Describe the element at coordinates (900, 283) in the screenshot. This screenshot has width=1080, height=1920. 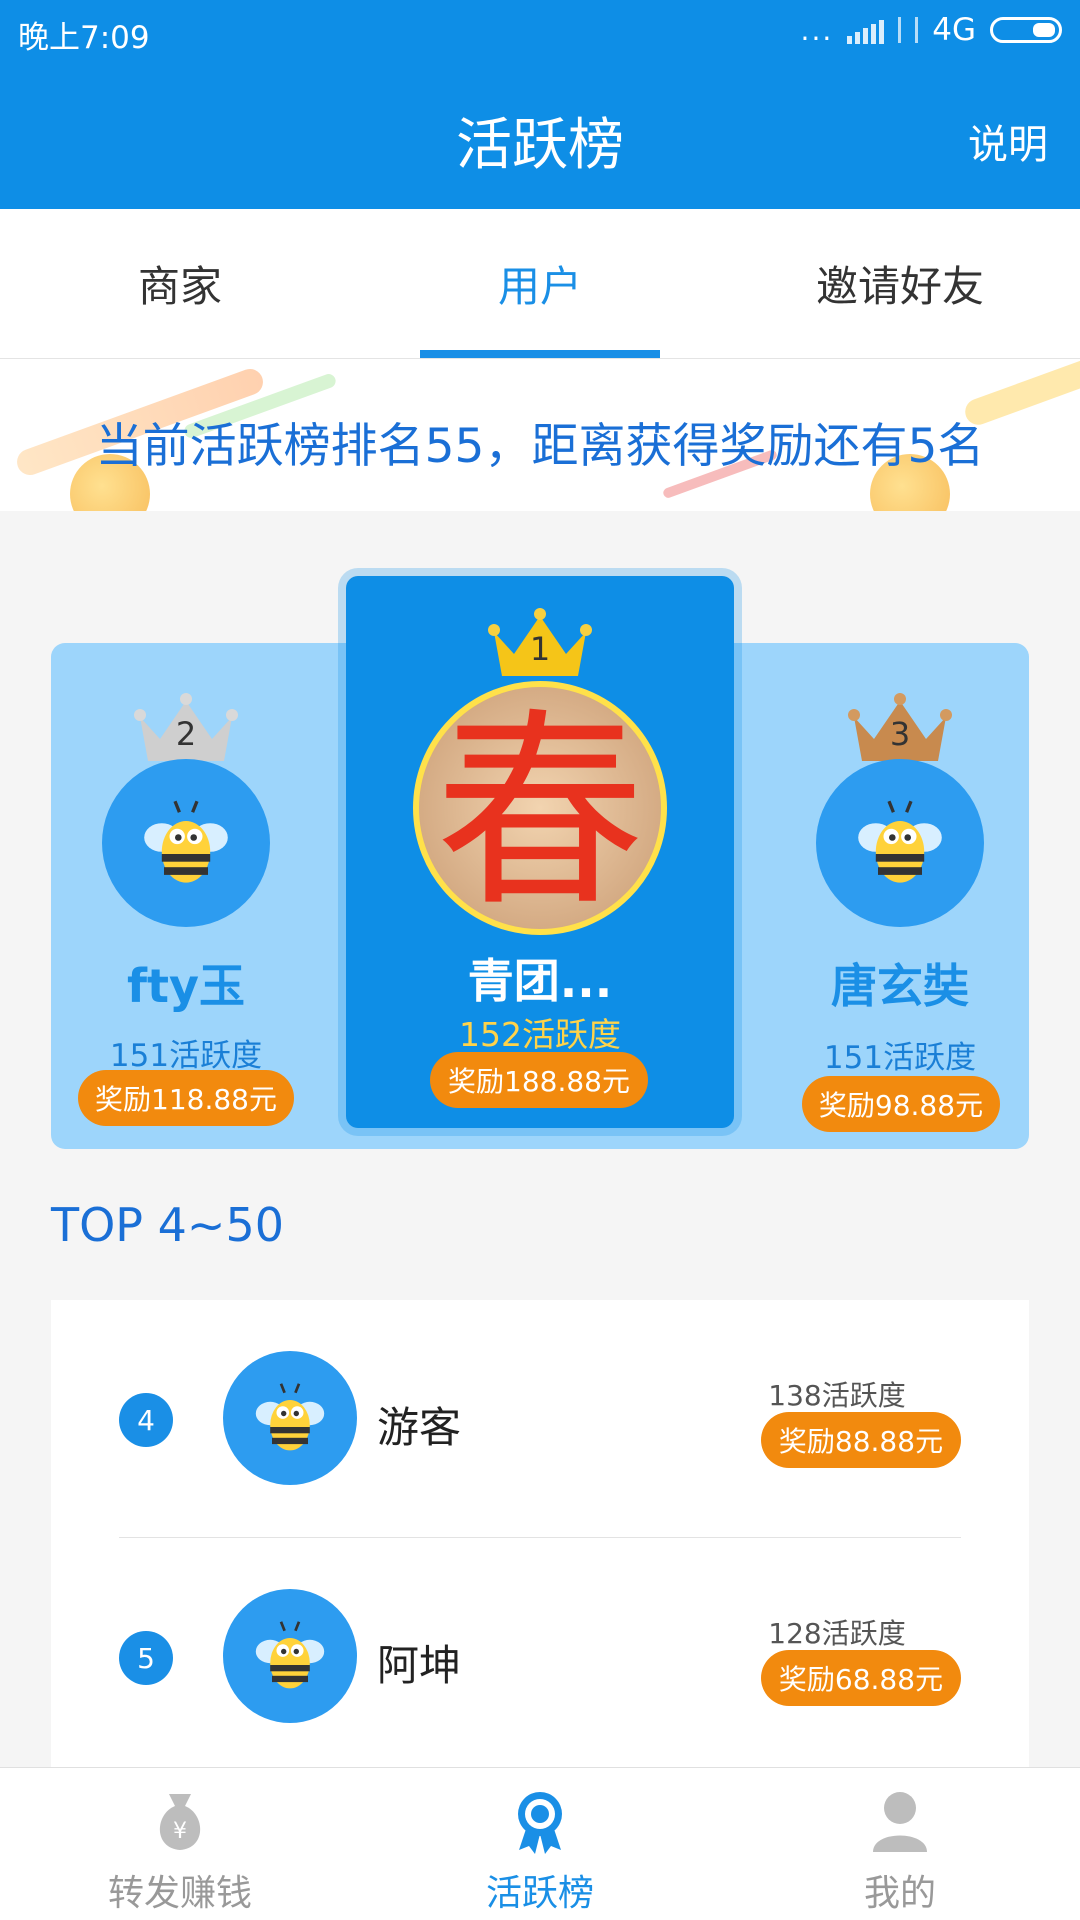
I see `tab-invite-friends: 邀请好友` at that location.